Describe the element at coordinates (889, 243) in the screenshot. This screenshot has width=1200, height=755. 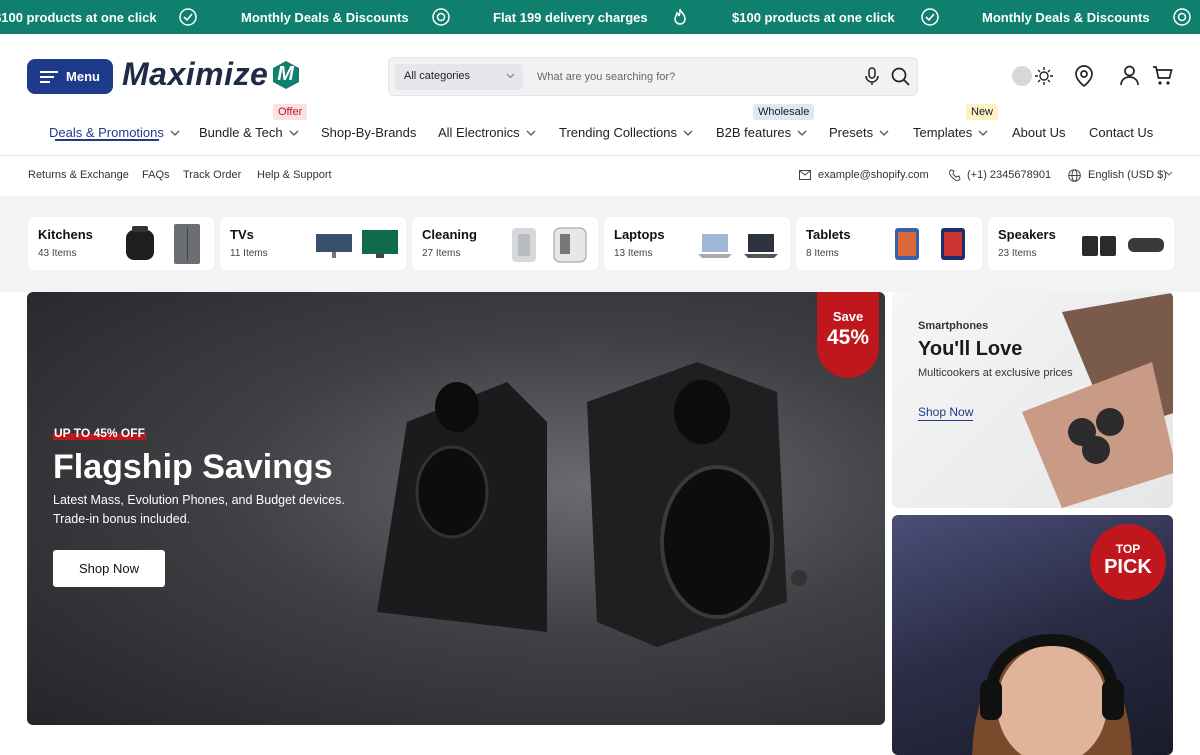
I see `category-card-tablets: Tablets 8 Items` at that location.